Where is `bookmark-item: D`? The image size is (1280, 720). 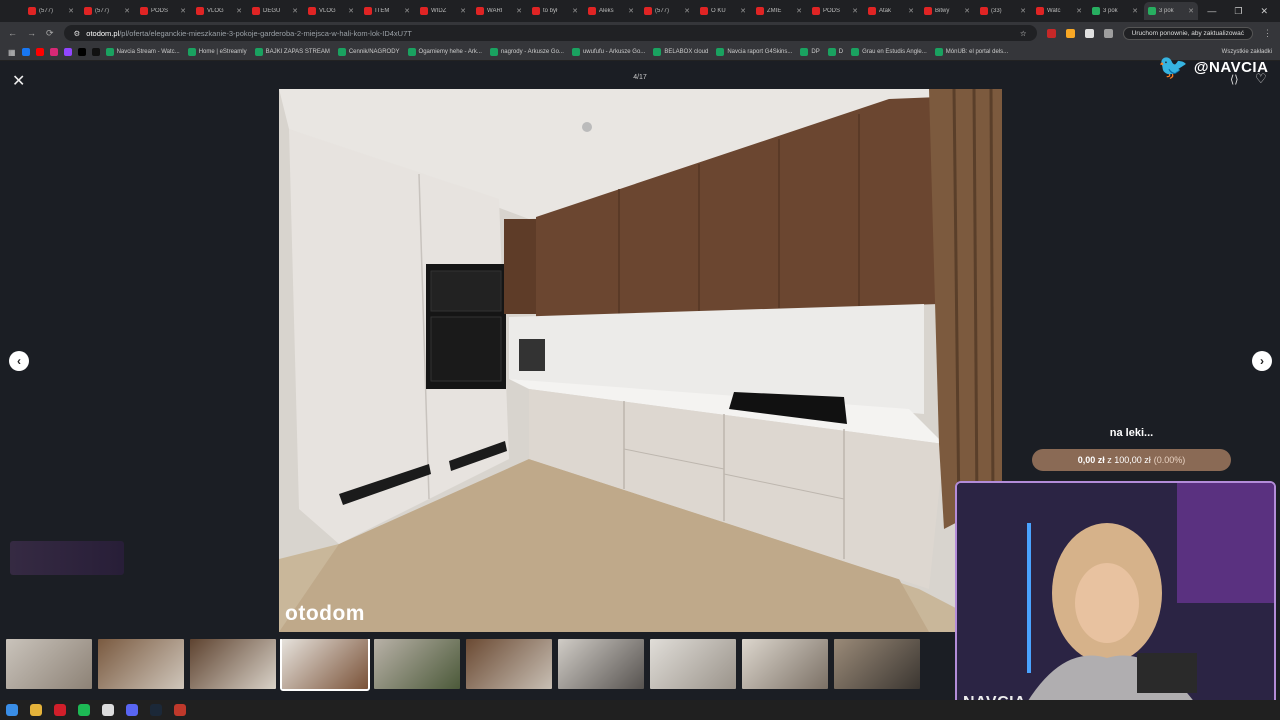 bookmark-item: D is located at coordinates (835, 52).